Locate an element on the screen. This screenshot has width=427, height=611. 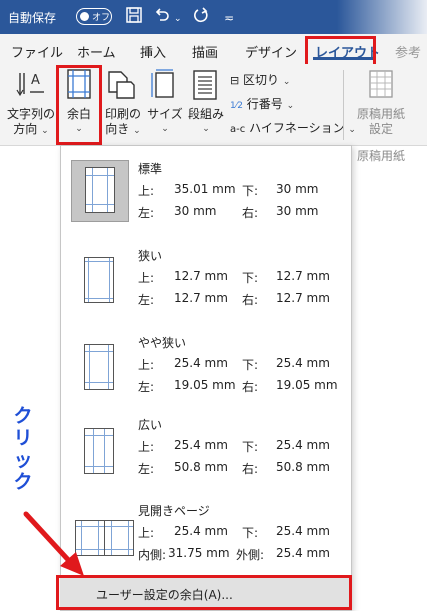
manuscript-label-1: 原稿用紙 is located at coordinates (380, 114).